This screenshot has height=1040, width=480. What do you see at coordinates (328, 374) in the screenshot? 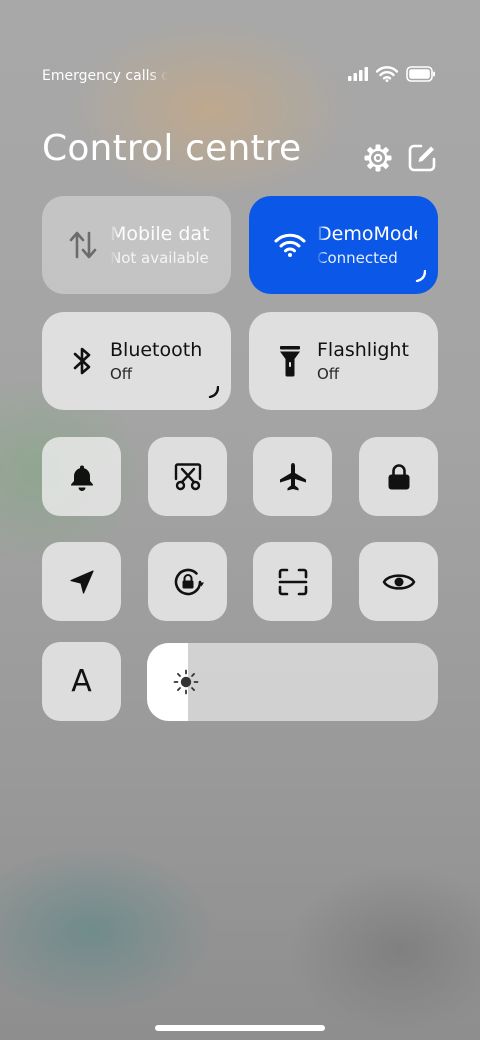
I see `flashlight-status: Off` at bounding box center [328, 374].